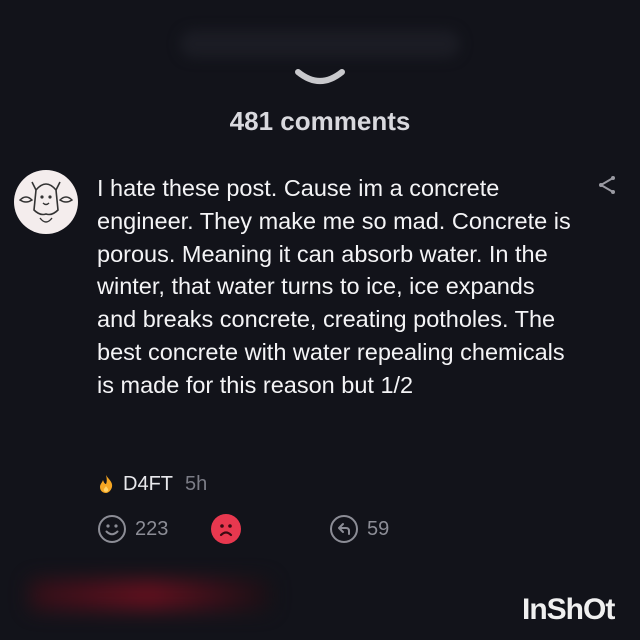 The image size is (640, 640). I want to click on chevron-down-icon, so click(320, 79).